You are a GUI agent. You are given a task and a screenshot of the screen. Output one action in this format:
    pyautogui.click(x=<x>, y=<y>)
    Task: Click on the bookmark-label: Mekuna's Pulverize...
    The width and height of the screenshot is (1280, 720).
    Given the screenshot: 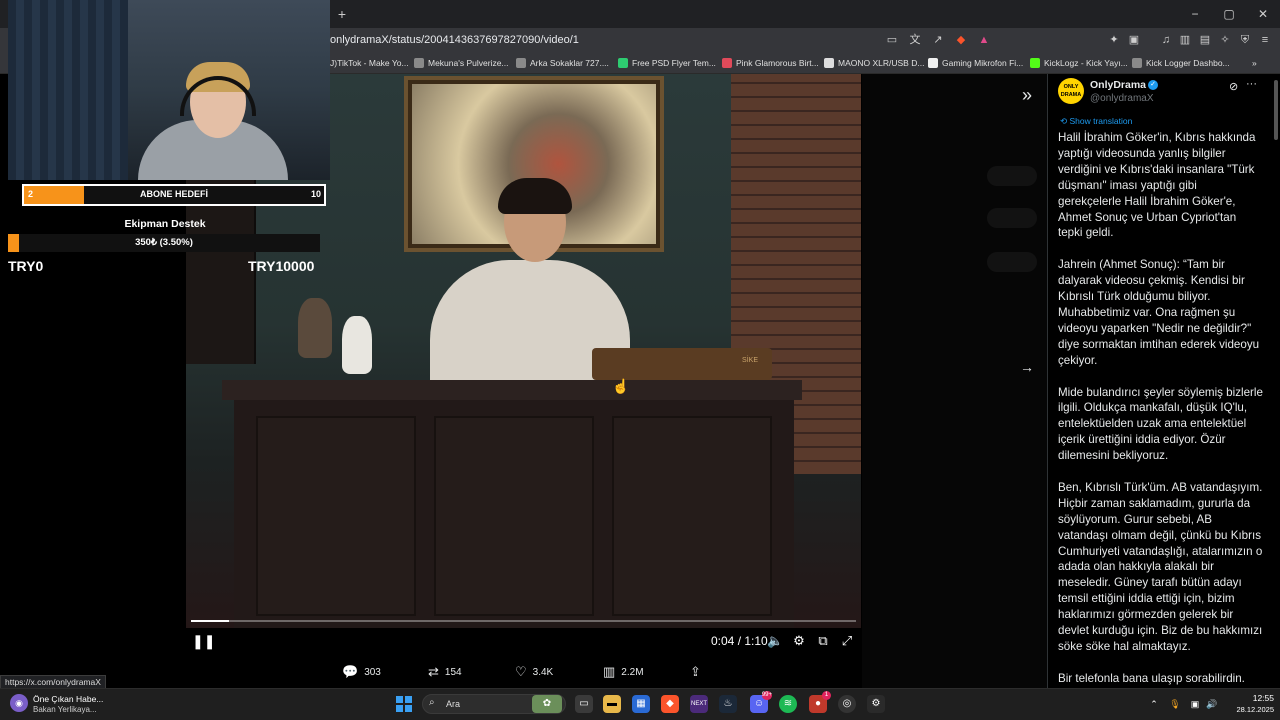 What is the action you would take?
    pyautogui.click(x=468, y=63)
    